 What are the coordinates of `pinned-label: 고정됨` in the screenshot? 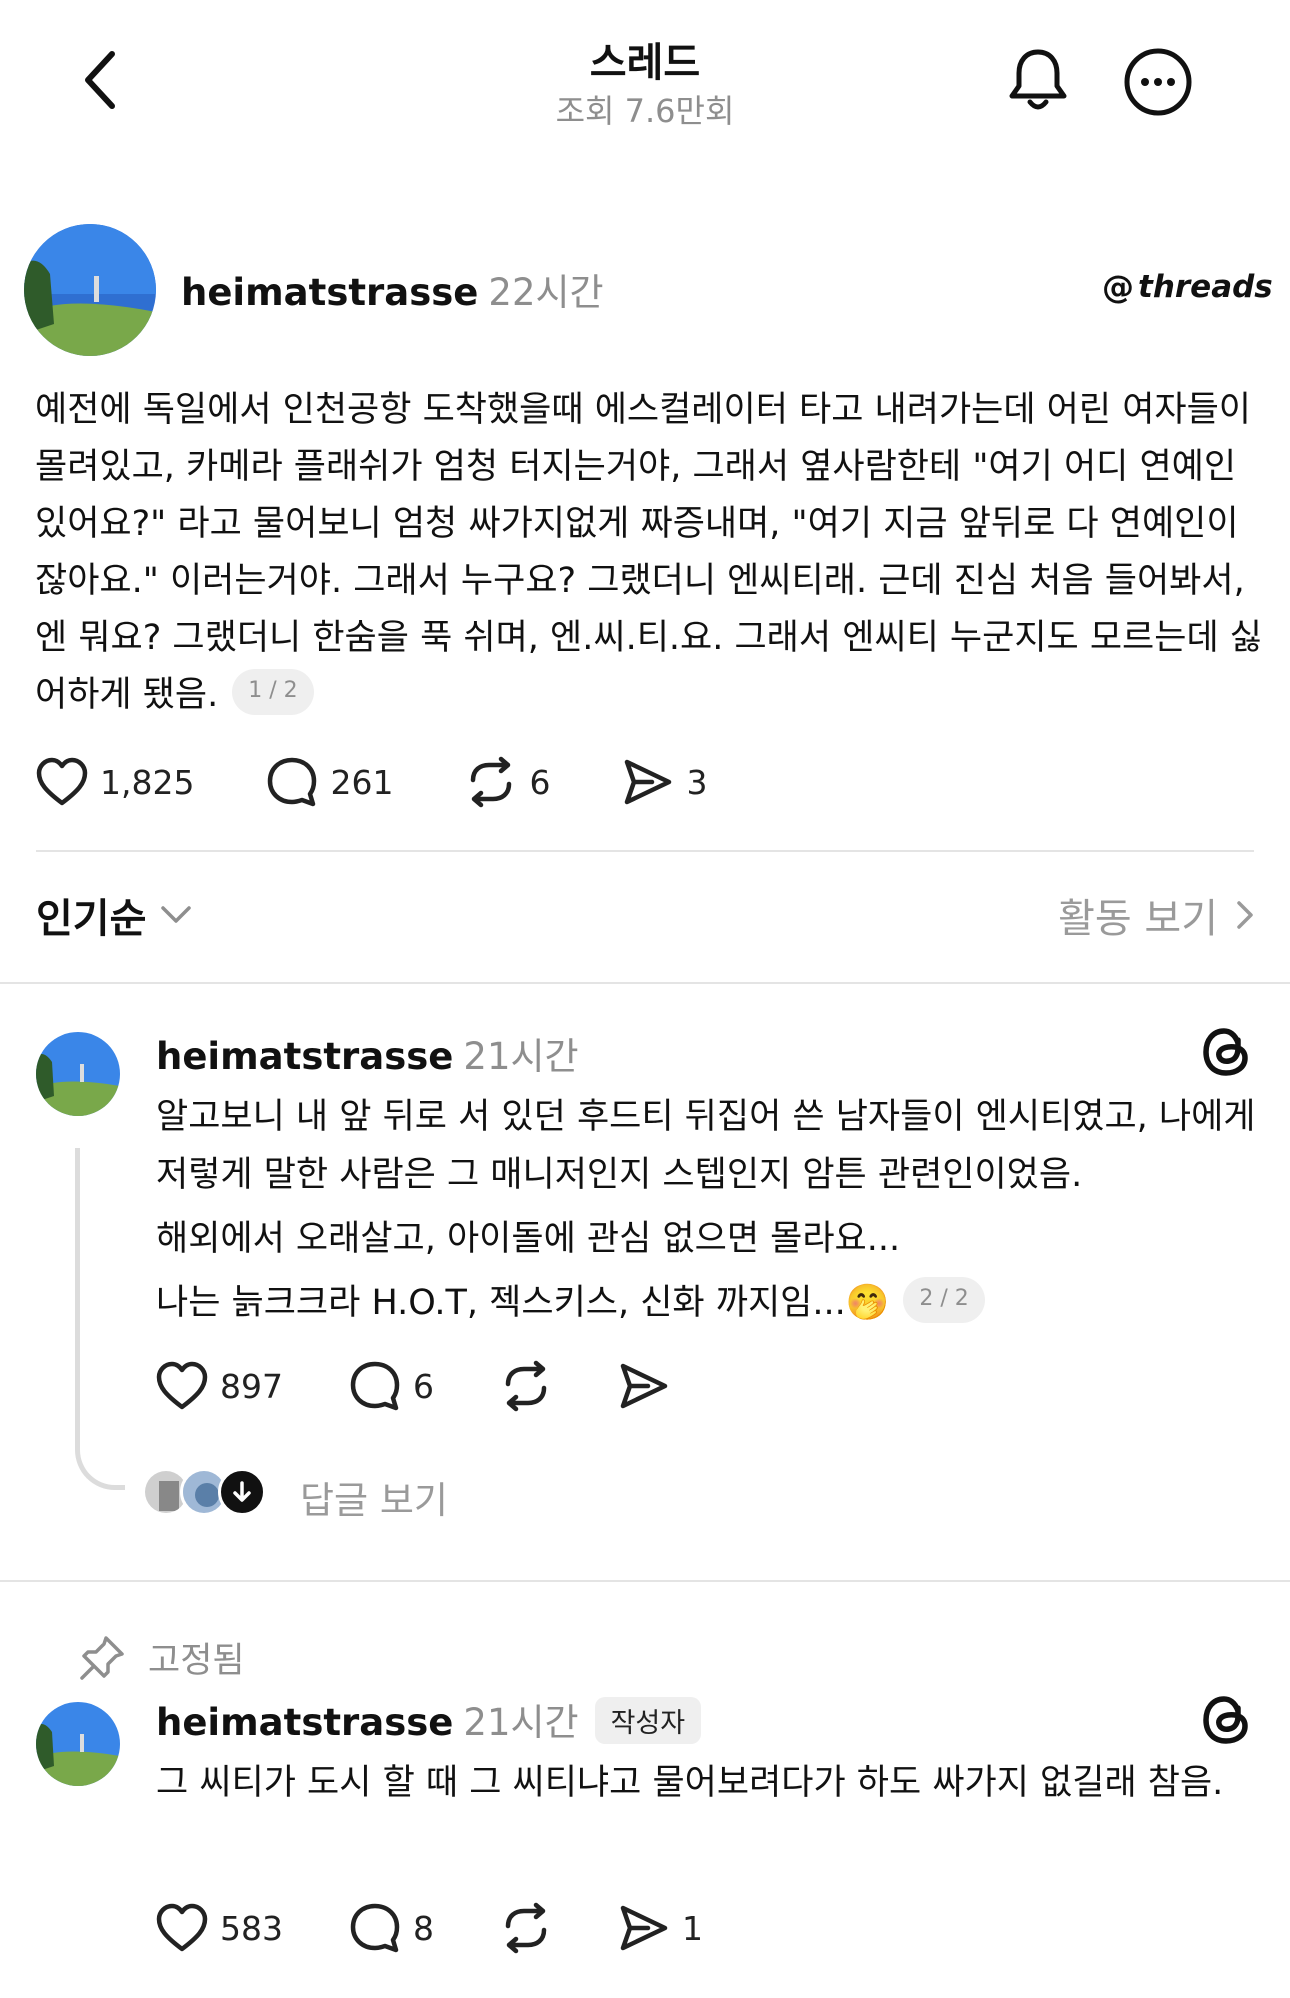 It's located at (196, 1661).